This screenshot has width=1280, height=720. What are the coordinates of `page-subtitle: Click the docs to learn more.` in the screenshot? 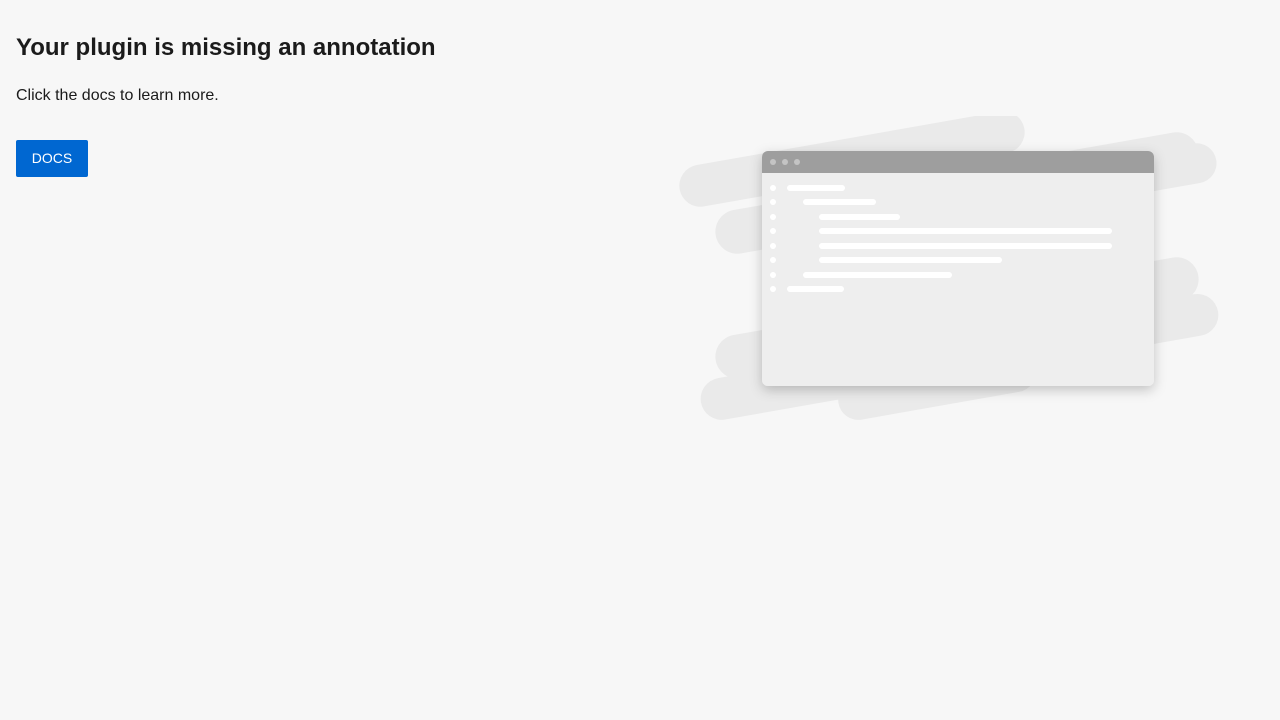 It's located at (117, 95).